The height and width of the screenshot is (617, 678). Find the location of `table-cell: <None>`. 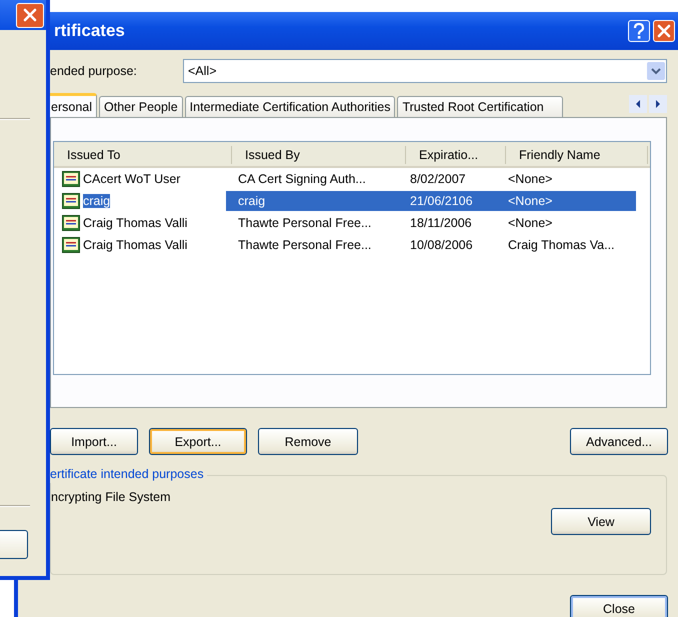

table-cell: <None> is located at coordinates (566, 201).